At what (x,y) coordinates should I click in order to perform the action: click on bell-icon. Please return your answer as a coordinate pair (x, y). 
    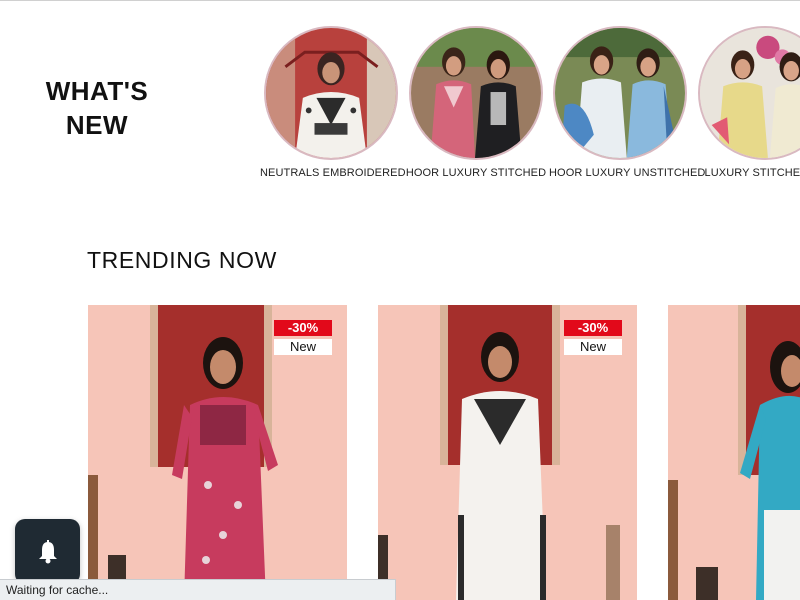
    Looking at the image, I should click on (47, 551).